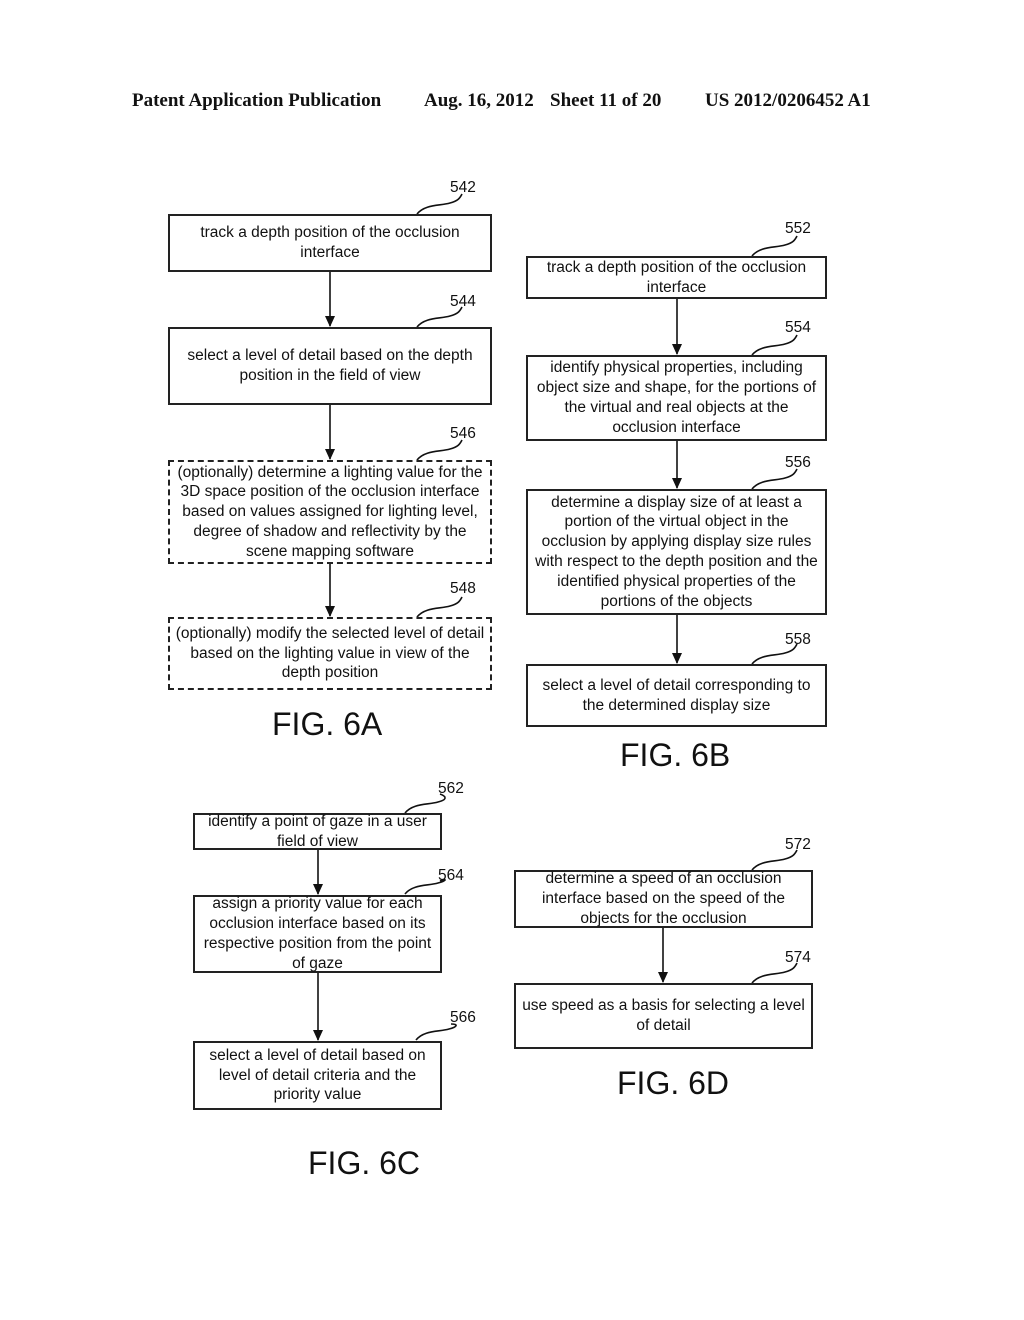  What do you see at coordinates (463, 301) in the screenshot?
I see `ref-544: 544` at bounding box center [463, 301].